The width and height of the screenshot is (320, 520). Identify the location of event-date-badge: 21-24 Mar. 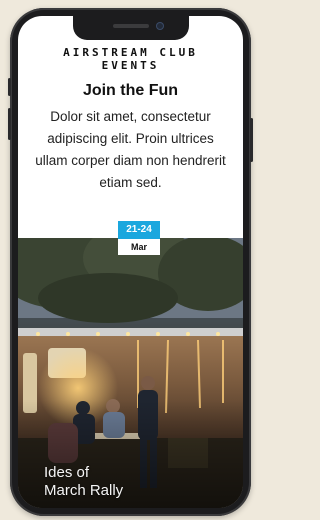
(139, 238).